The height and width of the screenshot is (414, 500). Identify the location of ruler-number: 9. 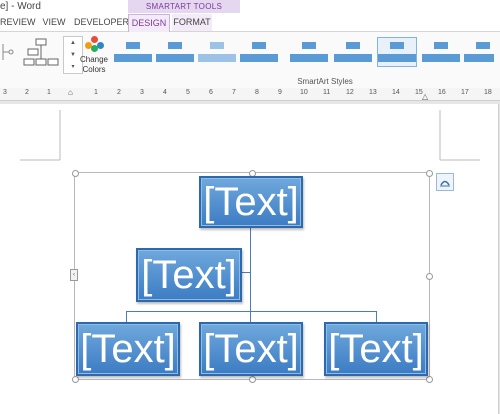
(280, 92).